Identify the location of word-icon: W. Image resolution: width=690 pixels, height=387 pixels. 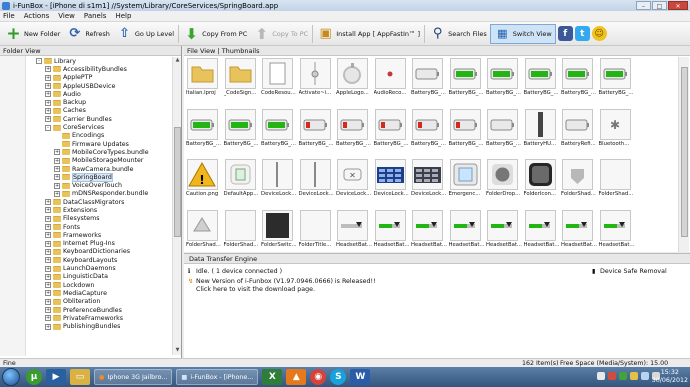
(360, 377).